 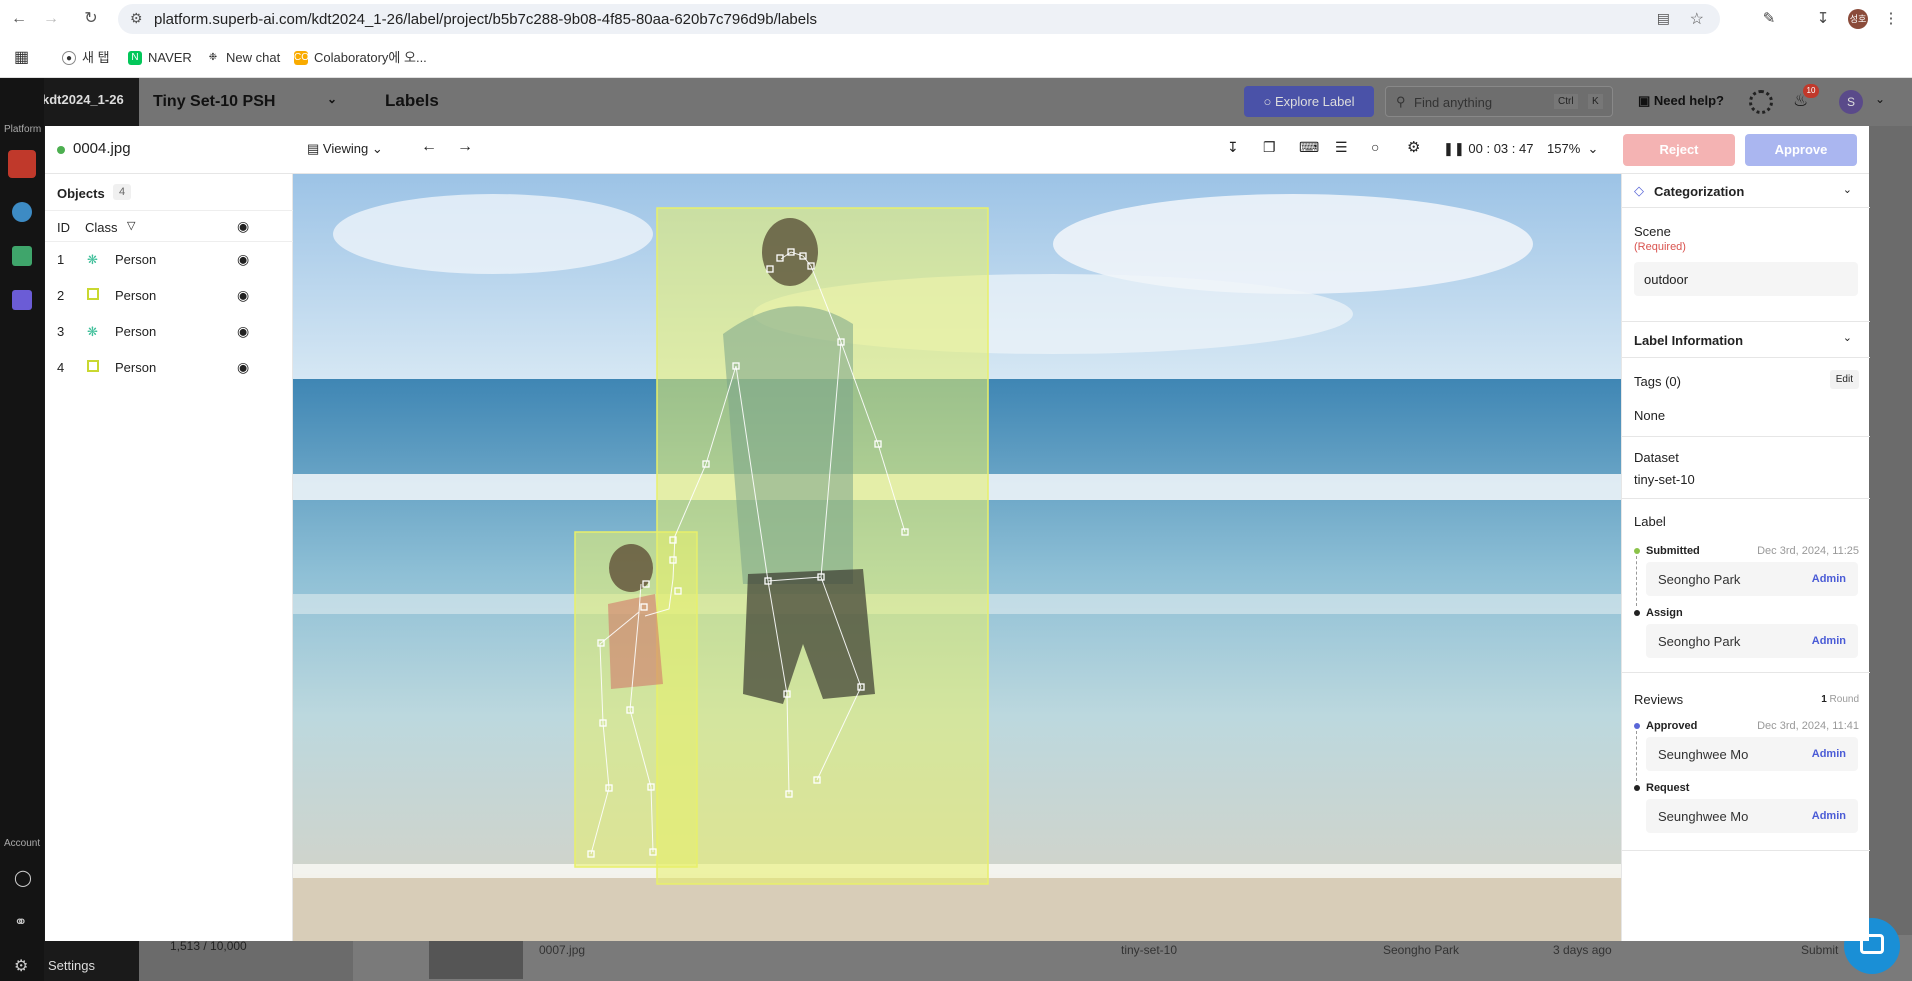 What do you see at coordinates (136, 18) in the screenshot?
I see `site-info-icon: ⚙` at bounding box center [136, 18].